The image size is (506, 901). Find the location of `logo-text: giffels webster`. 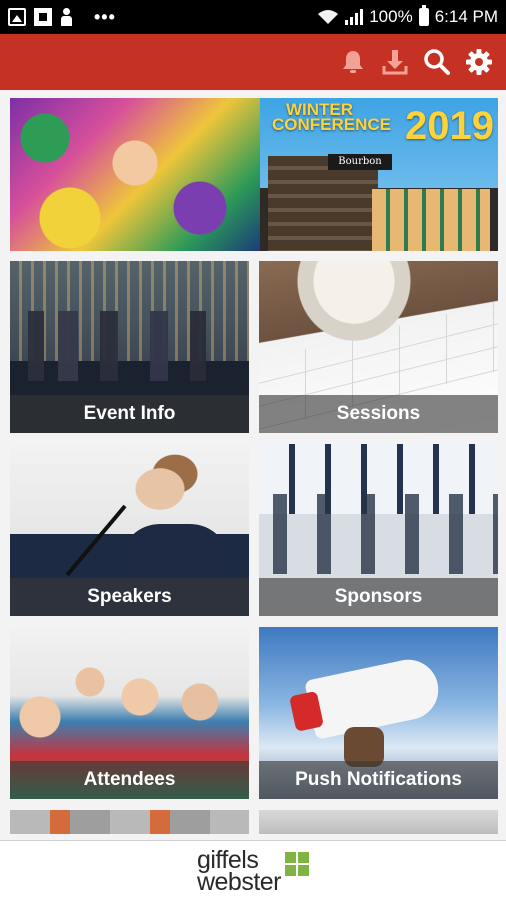

logo-text: giffels webster is located at coordinates (239, 872).